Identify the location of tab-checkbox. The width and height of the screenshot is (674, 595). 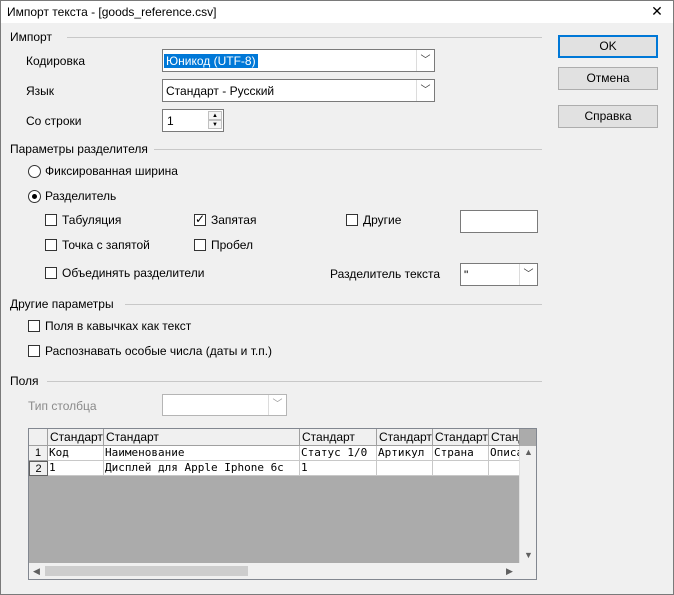
(51, 220).